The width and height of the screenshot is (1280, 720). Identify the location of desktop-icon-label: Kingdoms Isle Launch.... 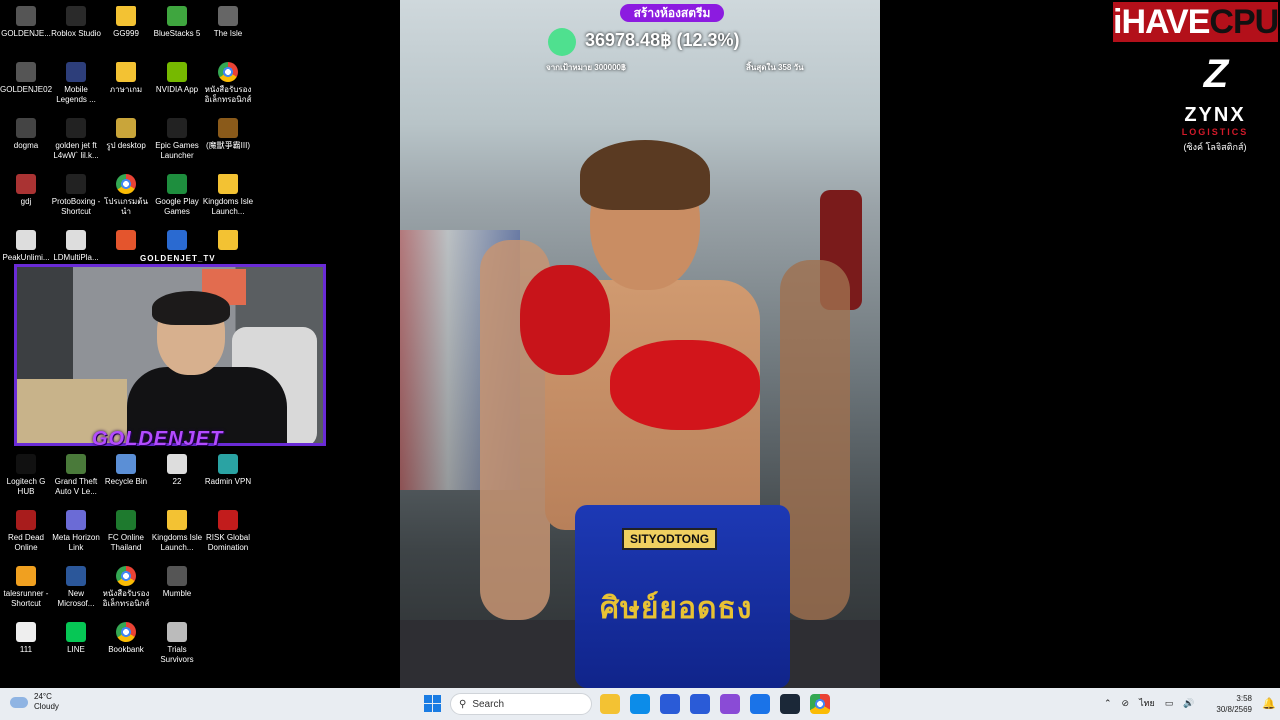
(228, 206).